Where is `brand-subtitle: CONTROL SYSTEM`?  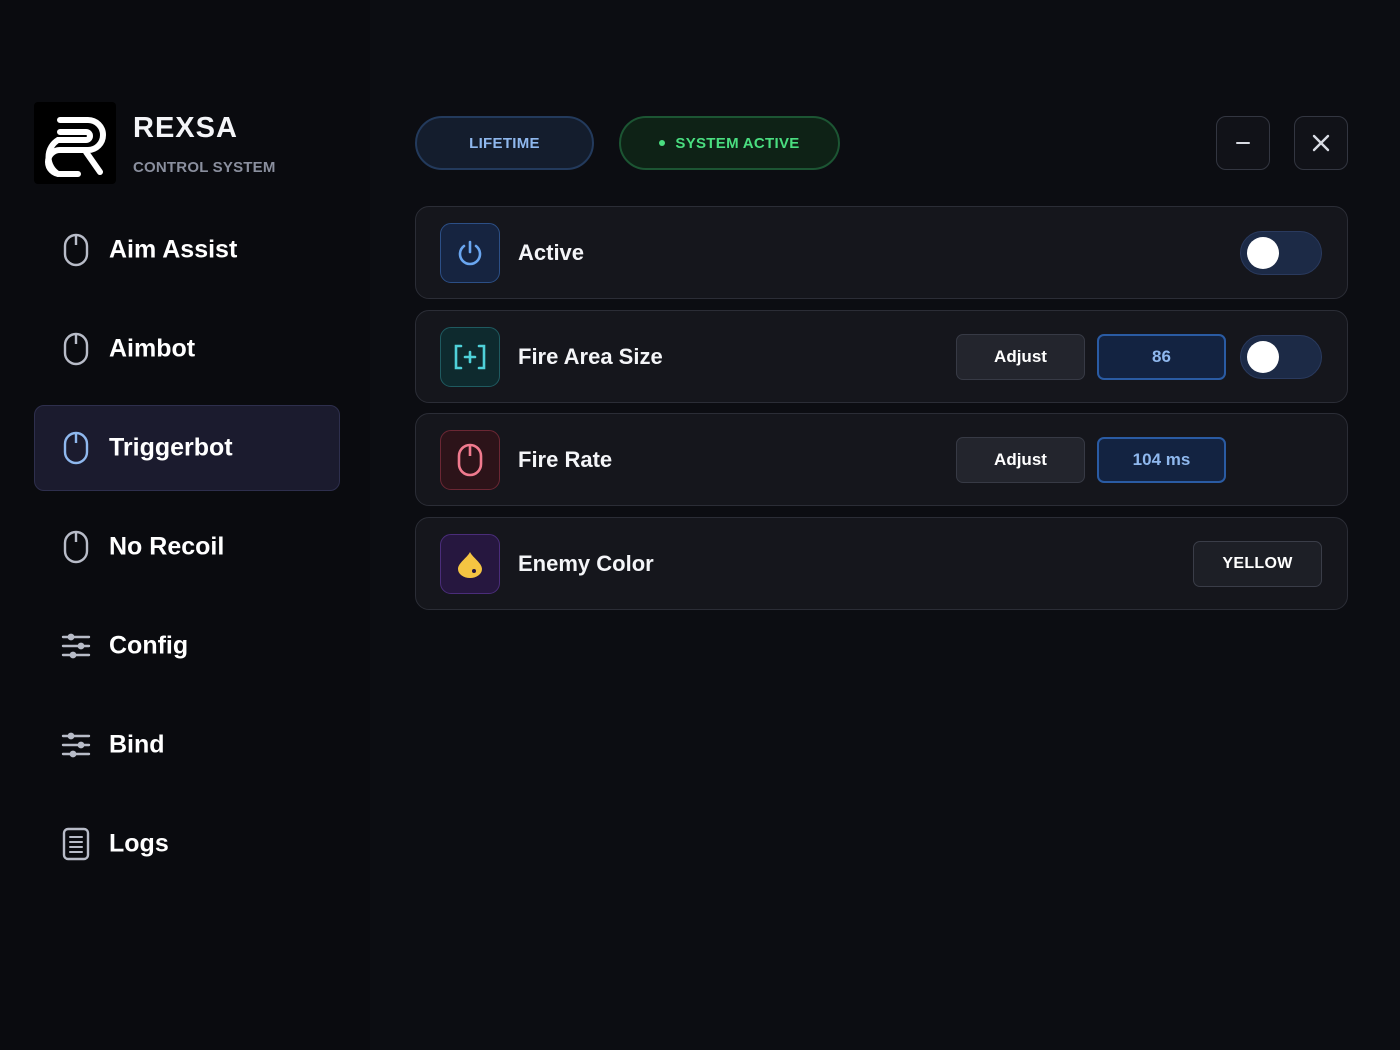 brand-subtitle: CONTROL SYSTEM is located at coordinates (204, 167).